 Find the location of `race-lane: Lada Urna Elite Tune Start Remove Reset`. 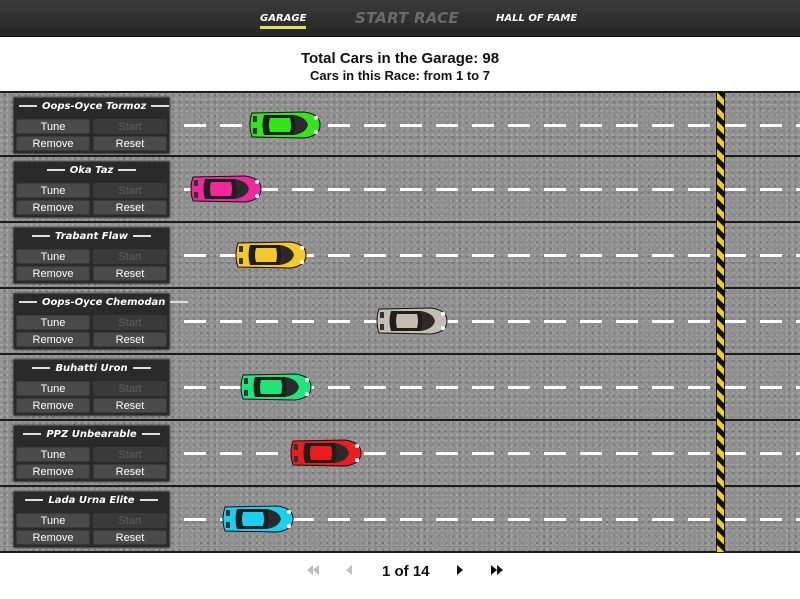

race-lane: Lada Urna Elite Tune Start Remove Reset is located at coordinates (400, 520).